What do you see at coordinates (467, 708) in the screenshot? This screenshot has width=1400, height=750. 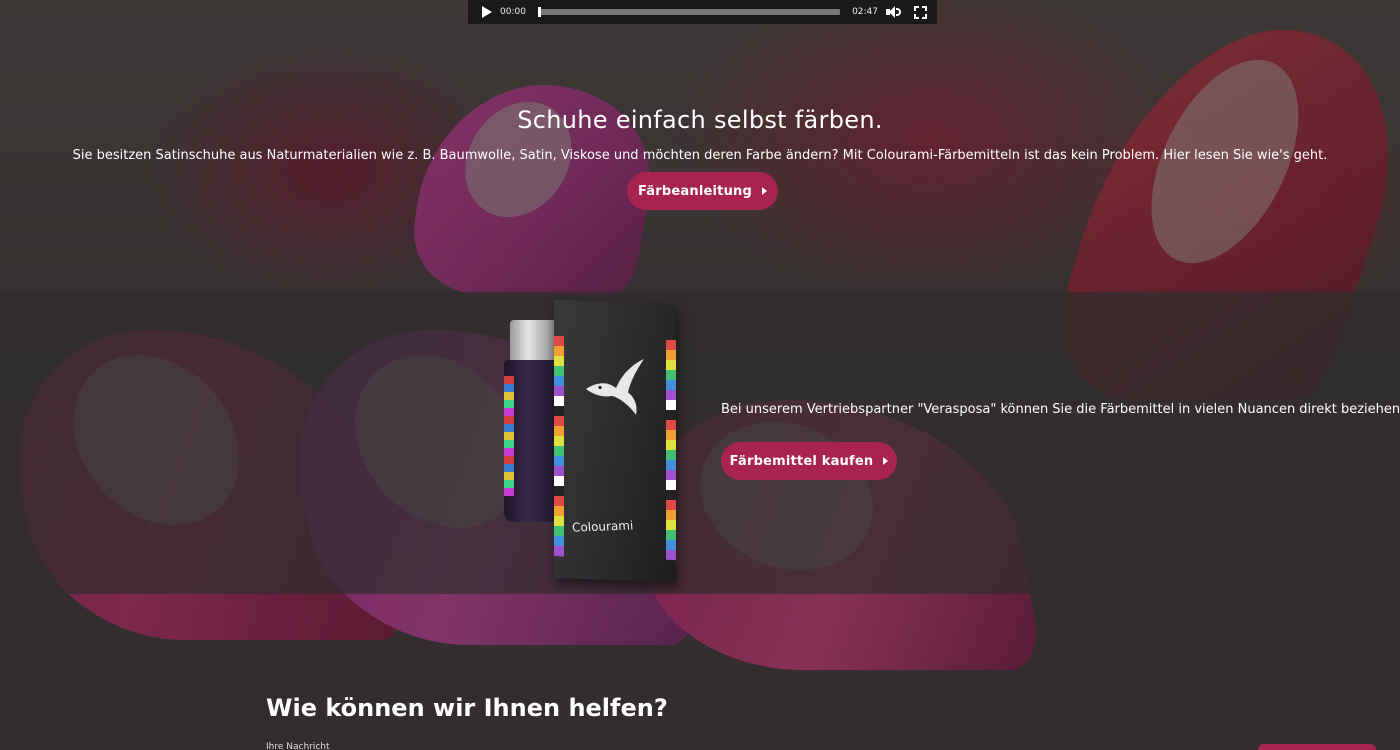 I see `help-title: Wie können wir Ihnen helfen?` at bounding box center [467, 708].